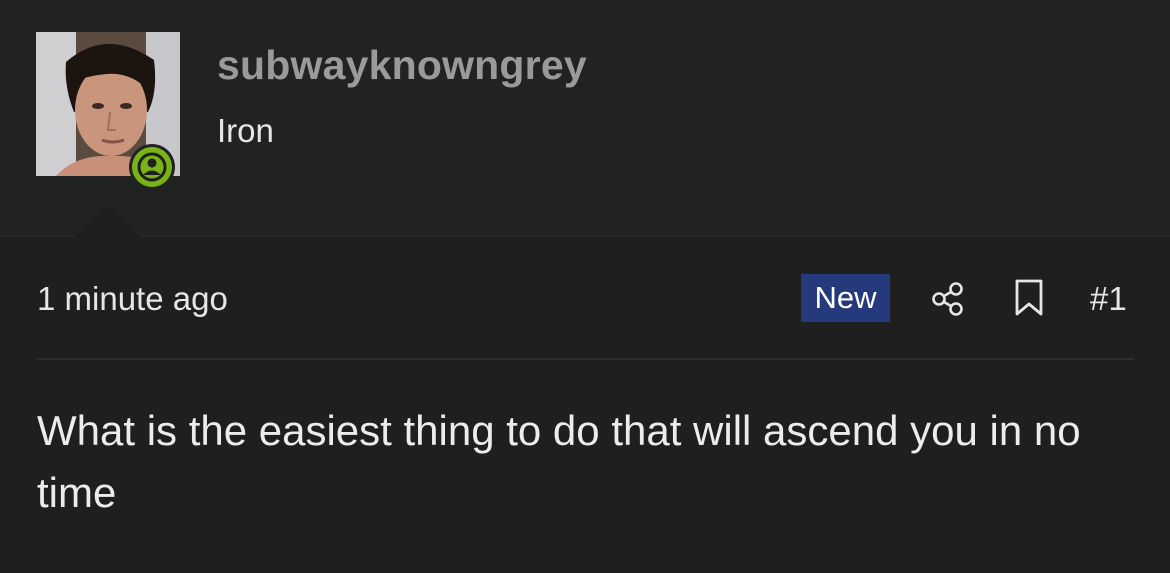 This screenshot has height=573, width=1170. I want to click on share-icon, so click(948, 300).